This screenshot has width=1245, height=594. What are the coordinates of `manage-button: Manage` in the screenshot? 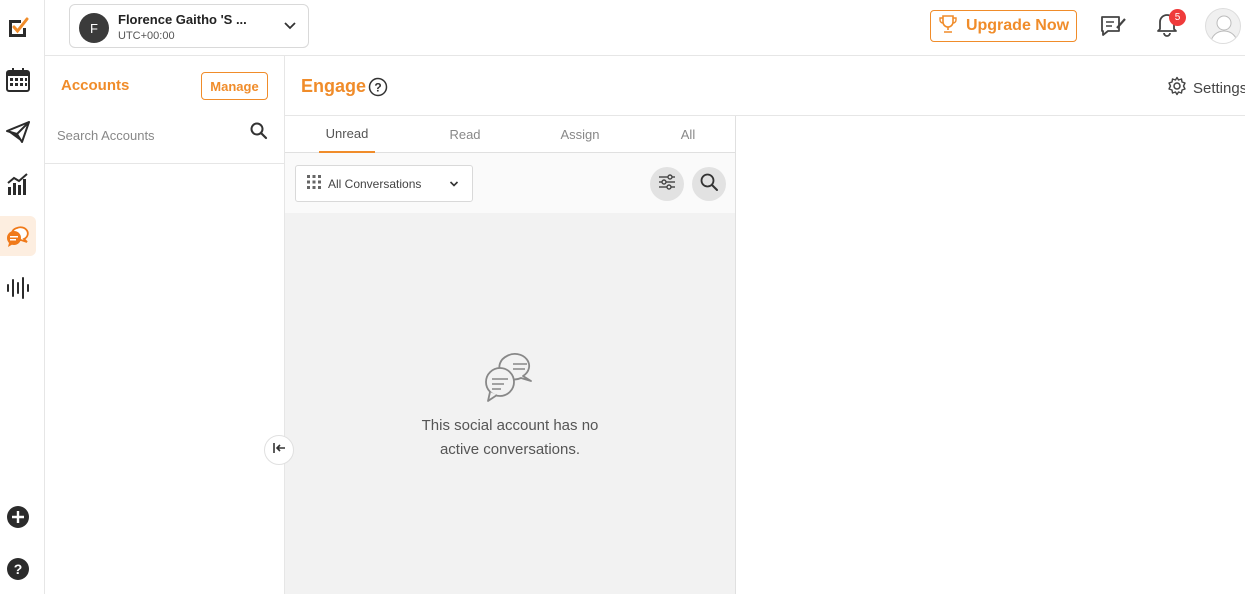 It's located at (234, 86).